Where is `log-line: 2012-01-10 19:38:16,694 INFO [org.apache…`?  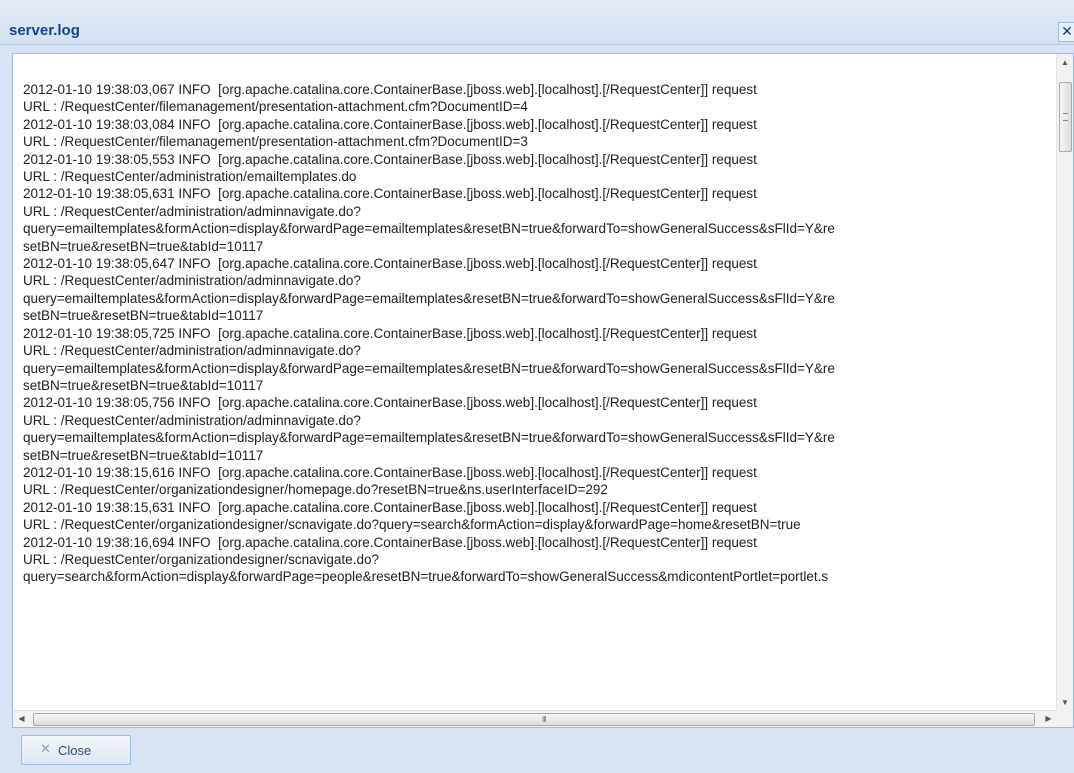 log-line: 2012-01-10 19:38:16,694 INFO [org.apache… is located at coordinates (390, 542).